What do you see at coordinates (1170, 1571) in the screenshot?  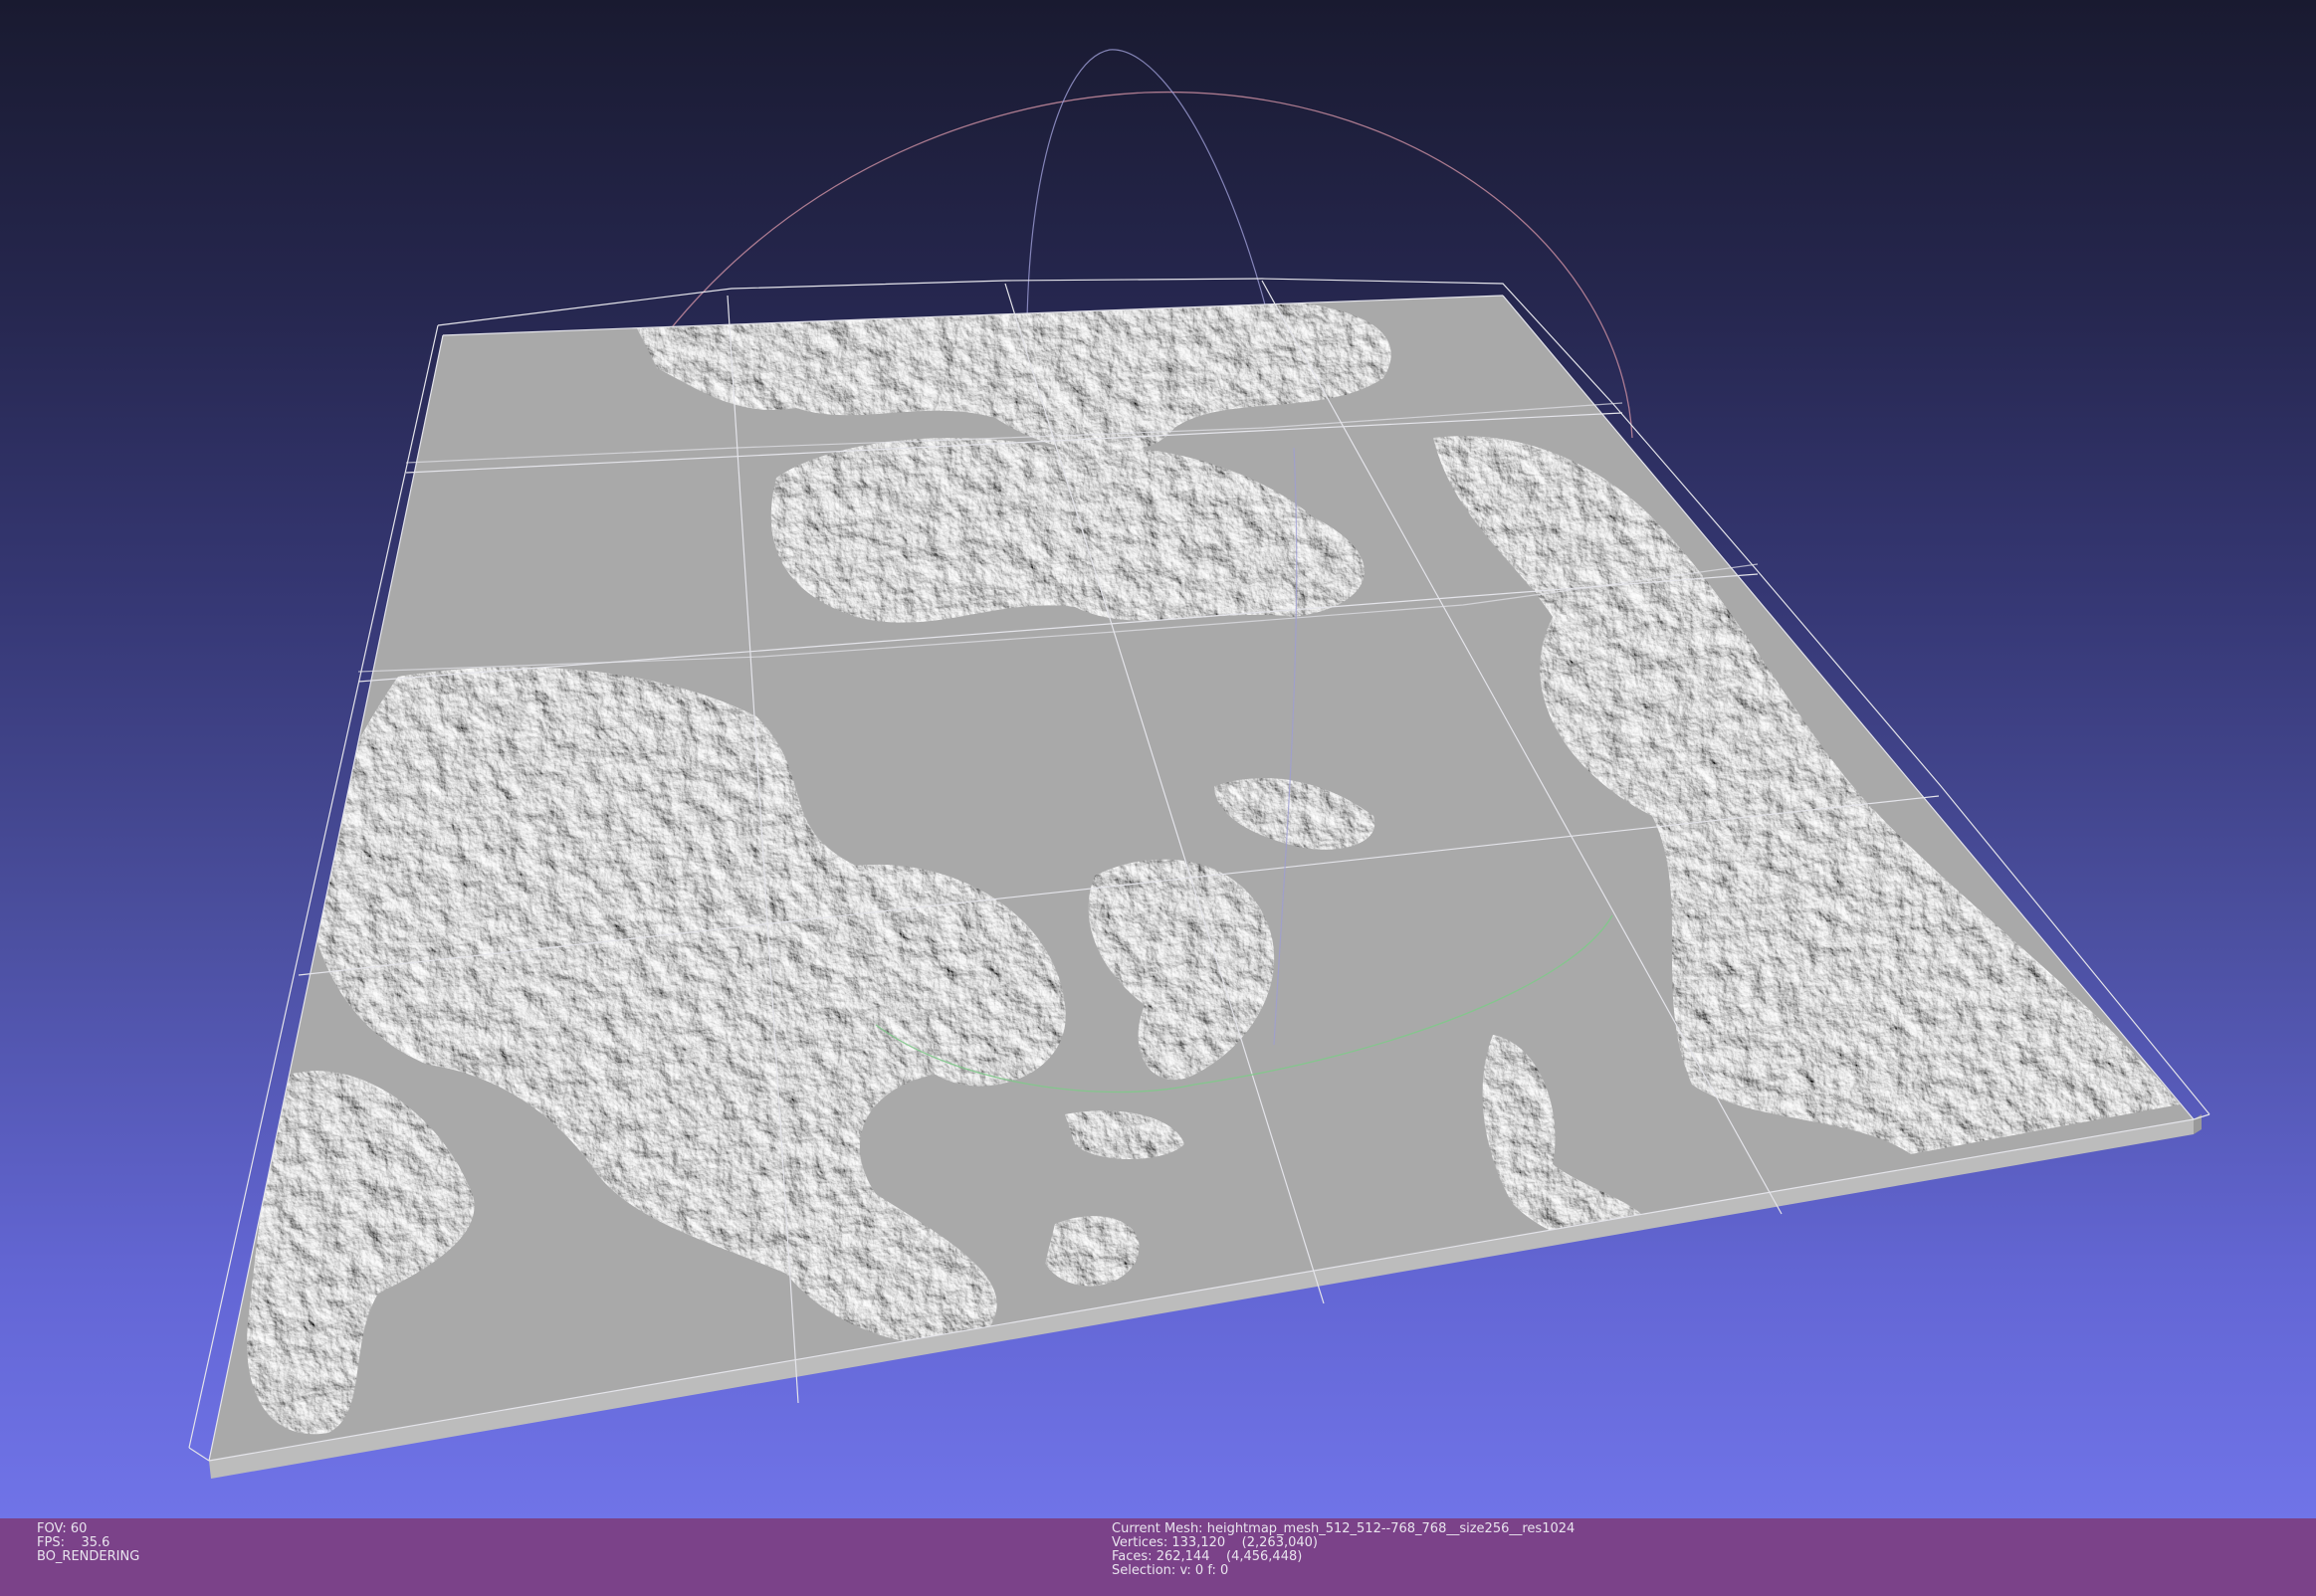 I see `selection-readout: Selection: v: 0 f: 0` at bounding box center [1170, 1571].